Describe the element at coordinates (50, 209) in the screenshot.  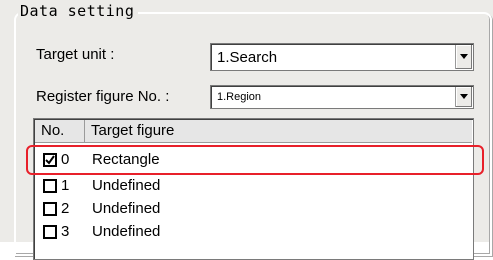
I see `figure-2-checkbox` at that location.